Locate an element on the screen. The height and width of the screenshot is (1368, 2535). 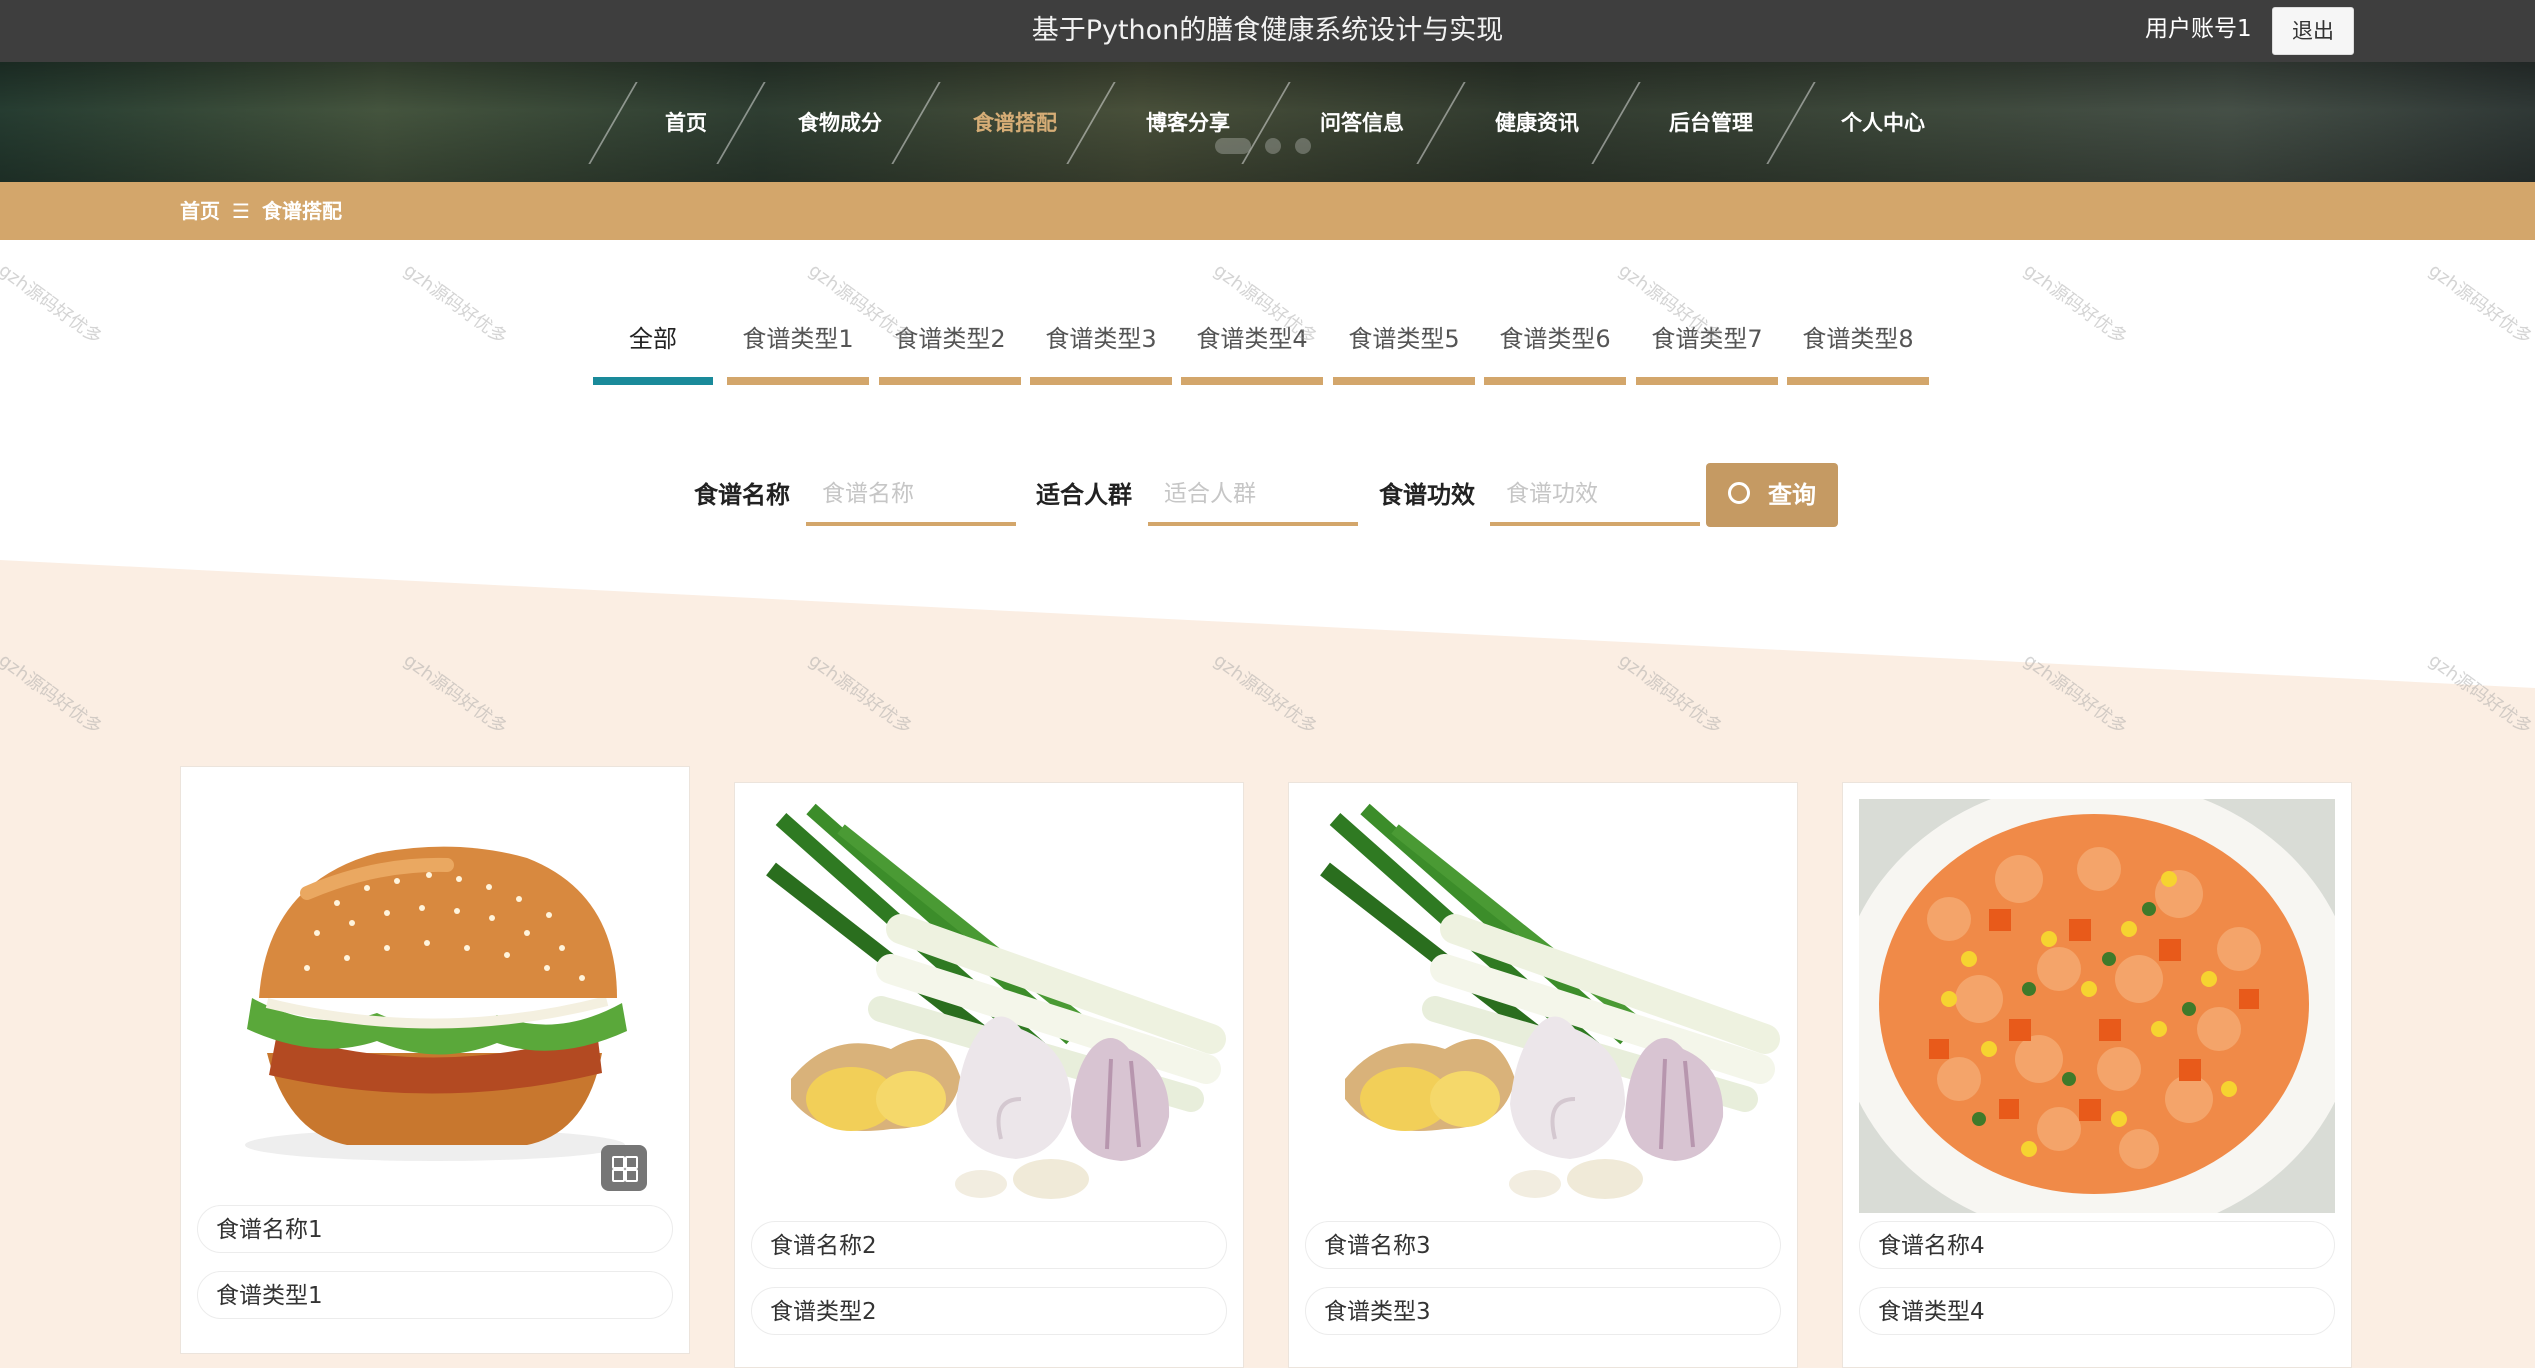
tab-label: 食谱类型1 is located at coordinates (798, 339).